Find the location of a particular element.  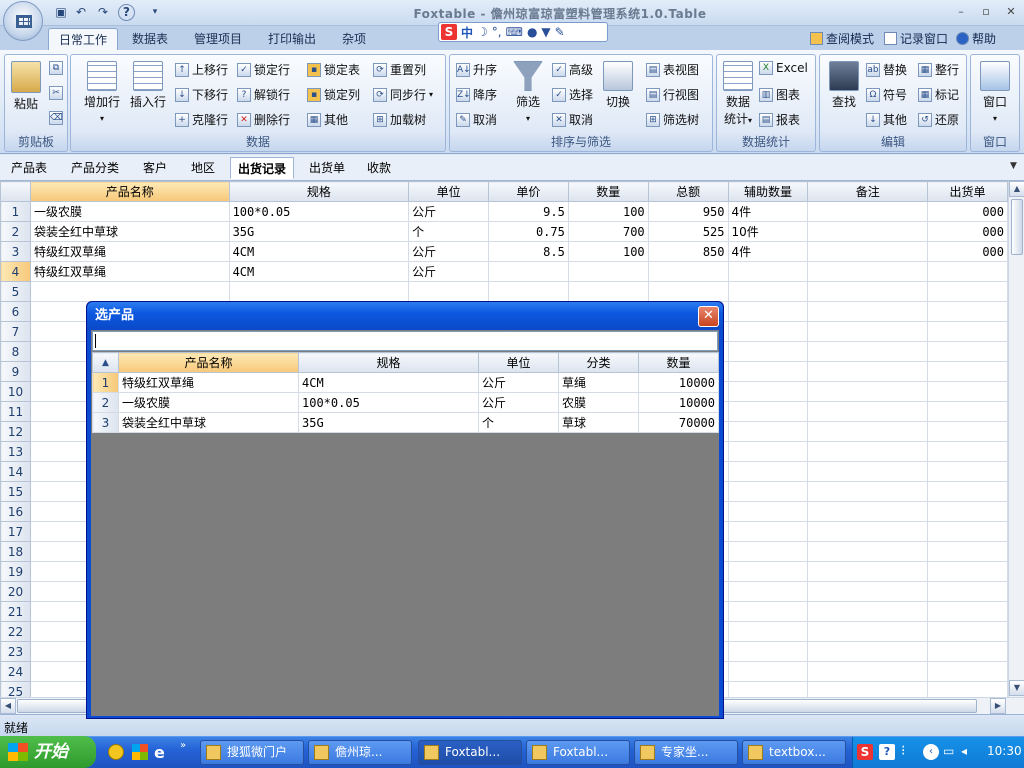

data-stats-button: 数据 统计▾ is located at coordinates (738, 94).